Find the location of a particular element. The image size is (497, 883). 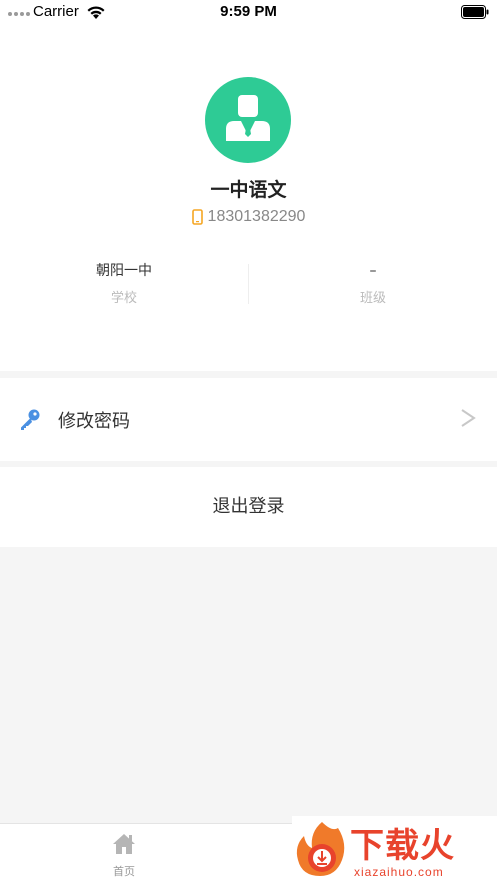

school-label: 学校 is located at coordinates (123, 298).